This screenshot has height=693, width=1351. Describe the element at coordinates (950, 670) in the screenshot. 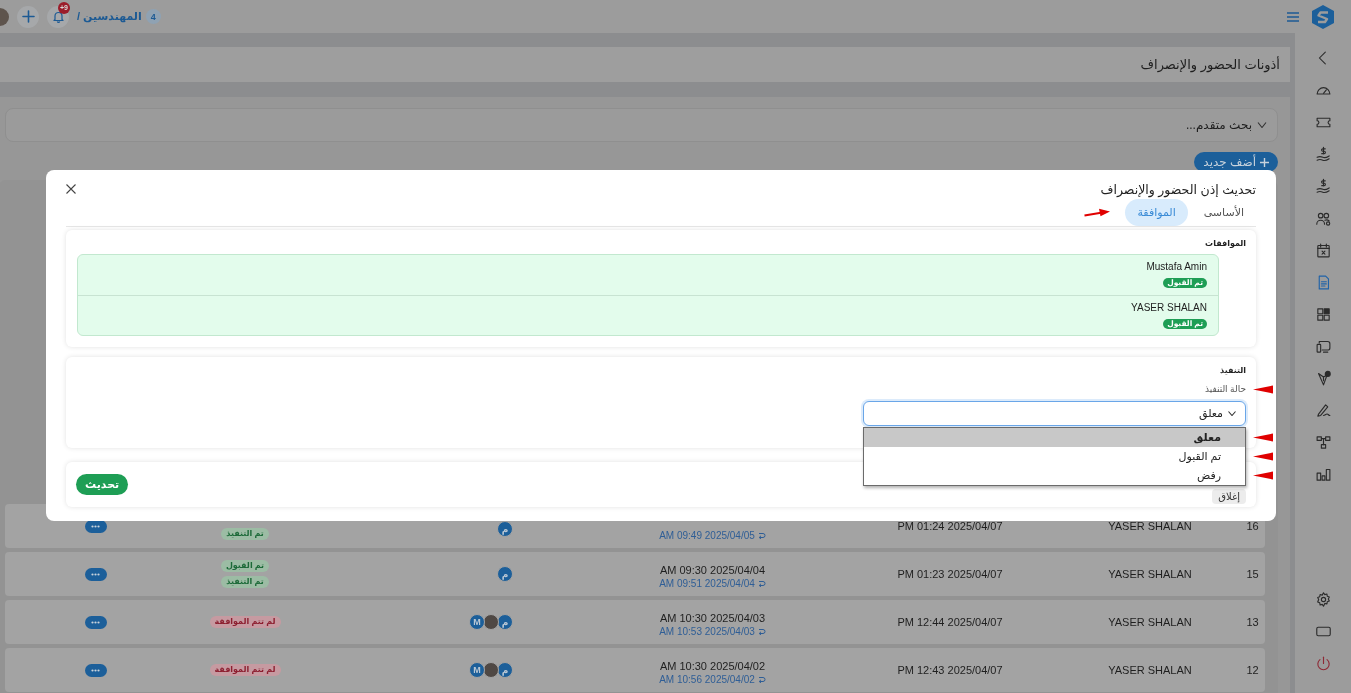

I see `created-date: PM 12:43 2025/04/07` at that location.